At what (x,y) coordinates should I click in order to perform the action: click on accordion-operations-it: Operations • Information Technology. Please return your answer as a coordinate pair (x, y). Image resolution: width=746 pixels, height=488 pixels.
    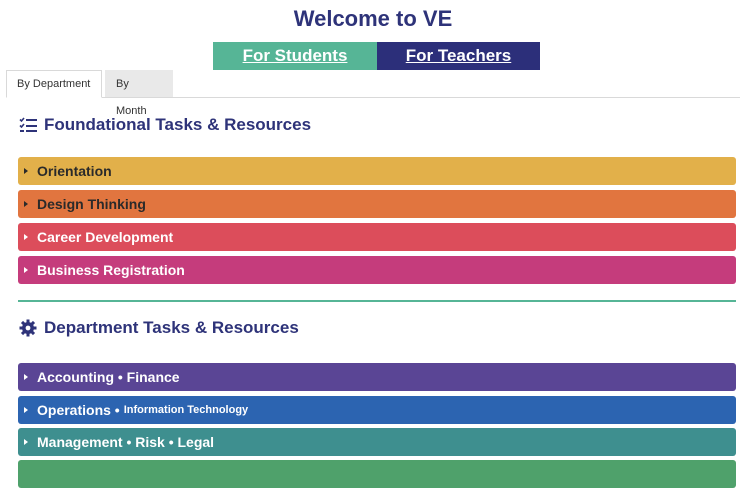
    Looking at the image, I should click on (377, 410).